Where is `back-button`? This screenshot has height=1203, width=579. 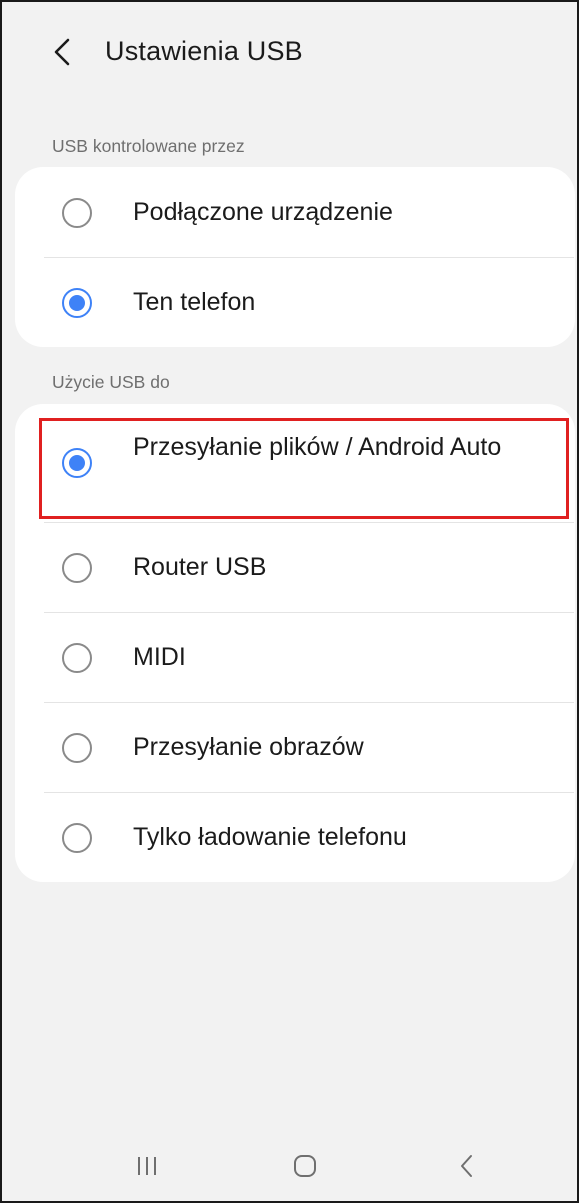 back-button is located at coordinates (64, 52).